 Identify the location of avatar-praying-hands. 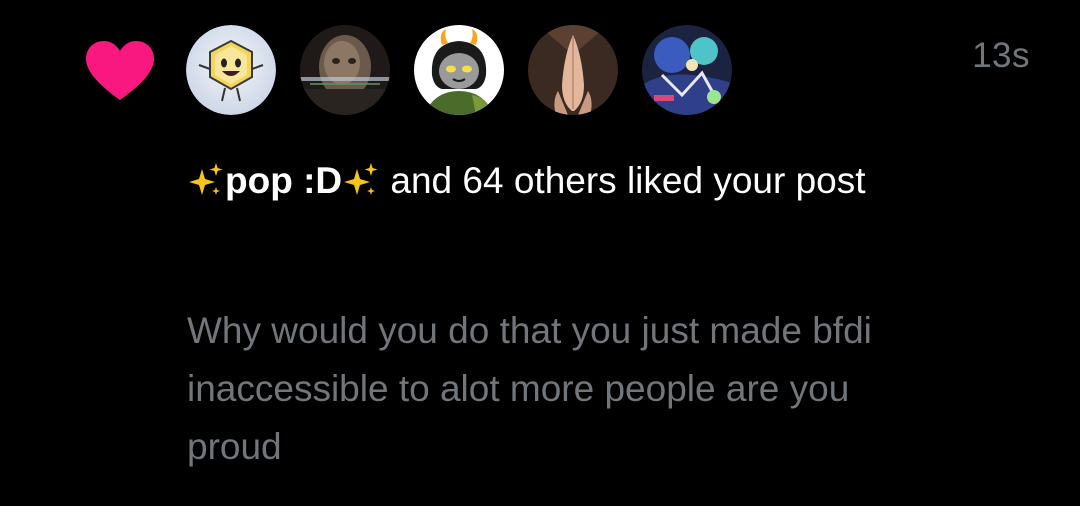
(573, 70).